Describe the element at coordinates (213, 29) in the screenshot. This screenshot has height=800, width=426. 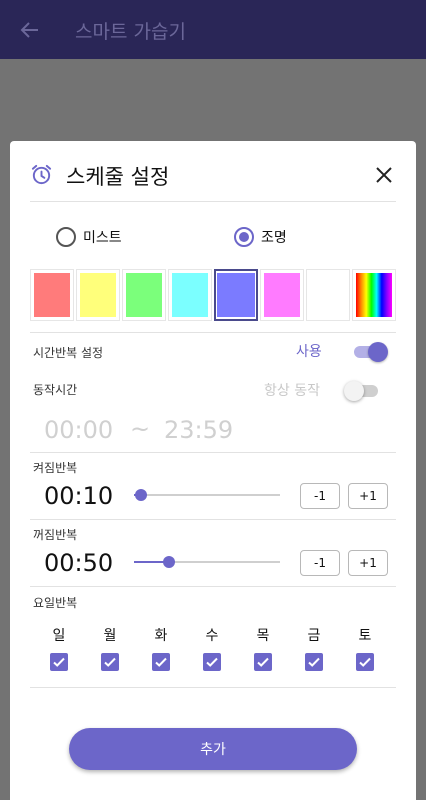
I see `app-bar: 스마트 가습기` at that location.